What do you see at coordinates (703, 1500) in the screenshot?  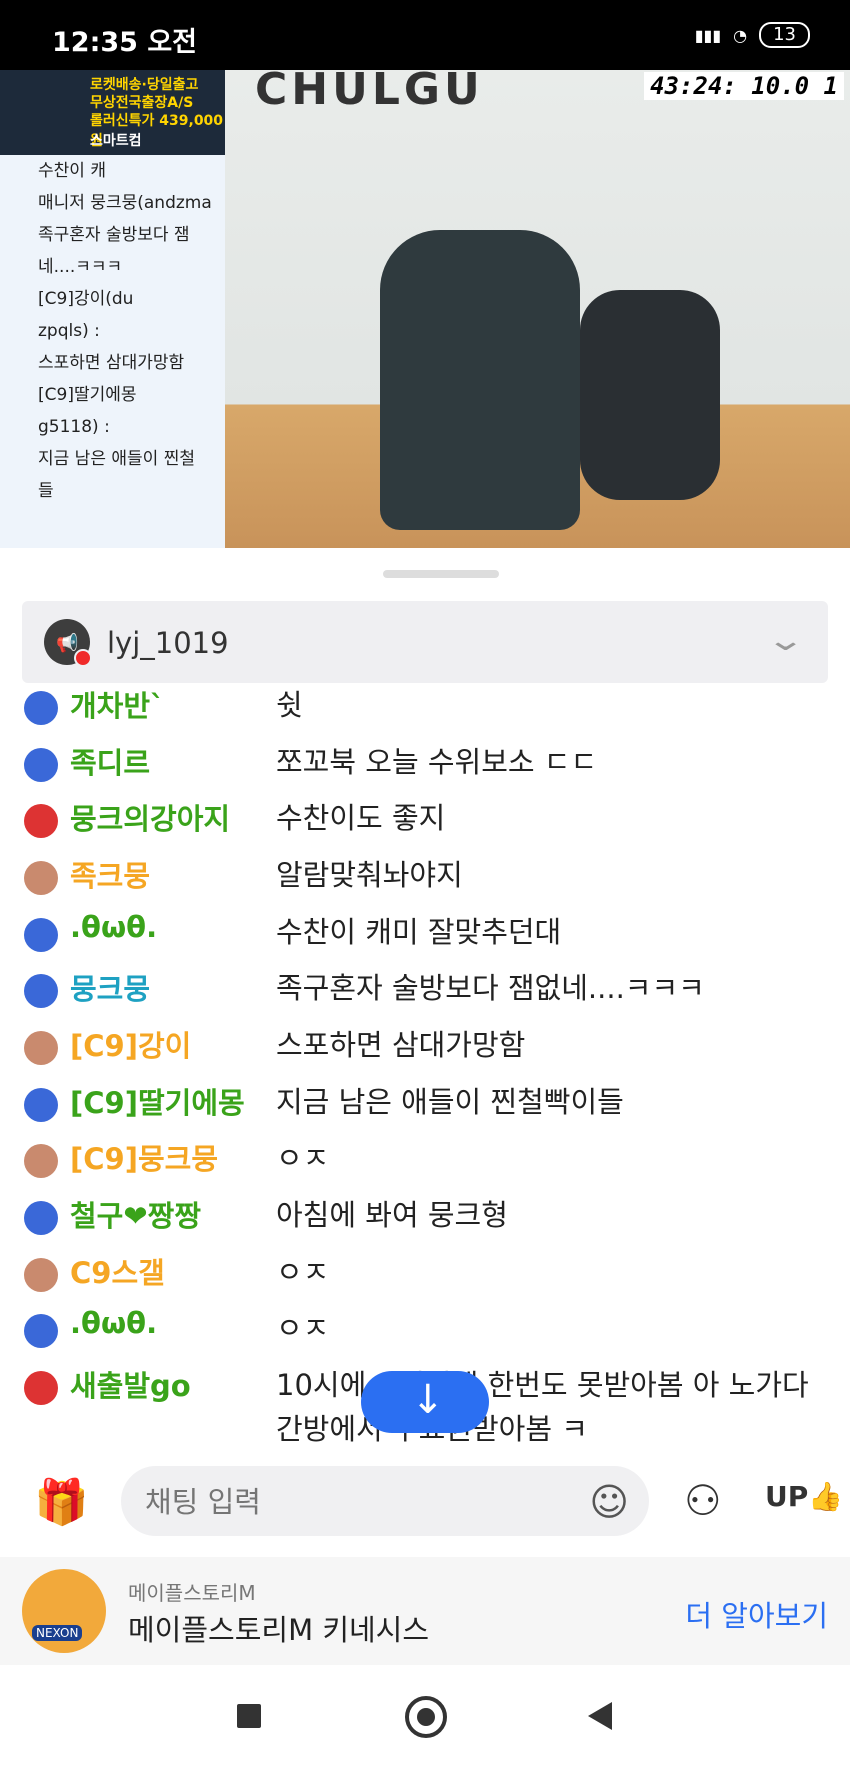 I see `star-balloon-icon: ⚇` at bounding box center [703, 1500].